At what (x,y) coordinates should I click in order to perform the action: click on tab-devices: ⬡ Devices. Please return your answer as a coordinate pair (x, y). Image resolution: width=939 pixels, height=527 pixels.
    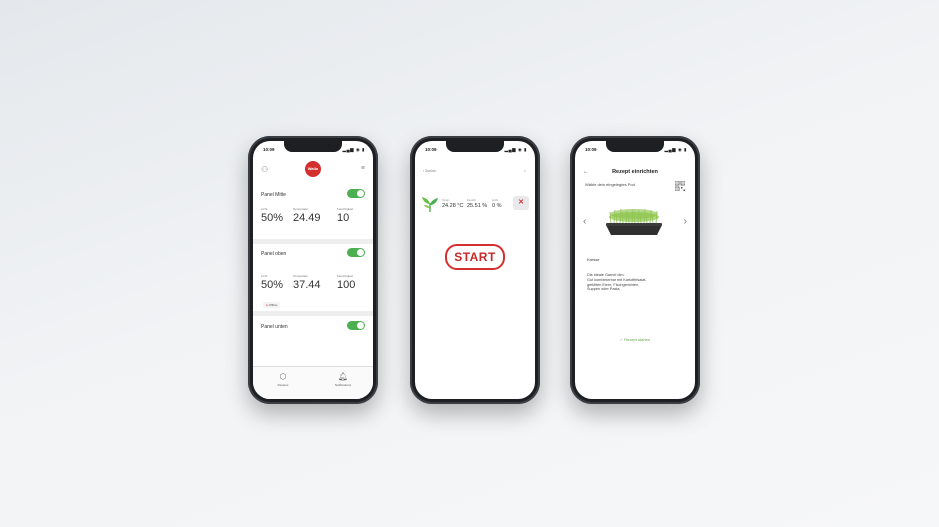
    Looking at the image, I should click on (283, 379).